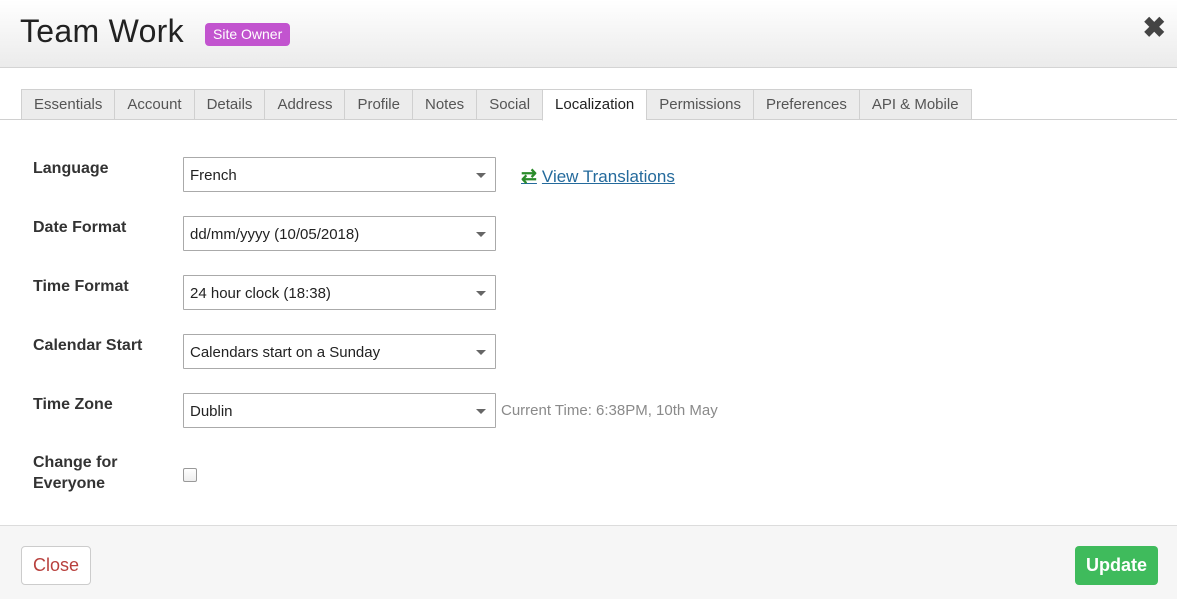 Image resolution: width=1177 pixels, height=599 pixels. What do you see at coordinates (805, 104) in the screenshot?
I see `tab-preferences: Preferences` at bounding box center [805, 104].